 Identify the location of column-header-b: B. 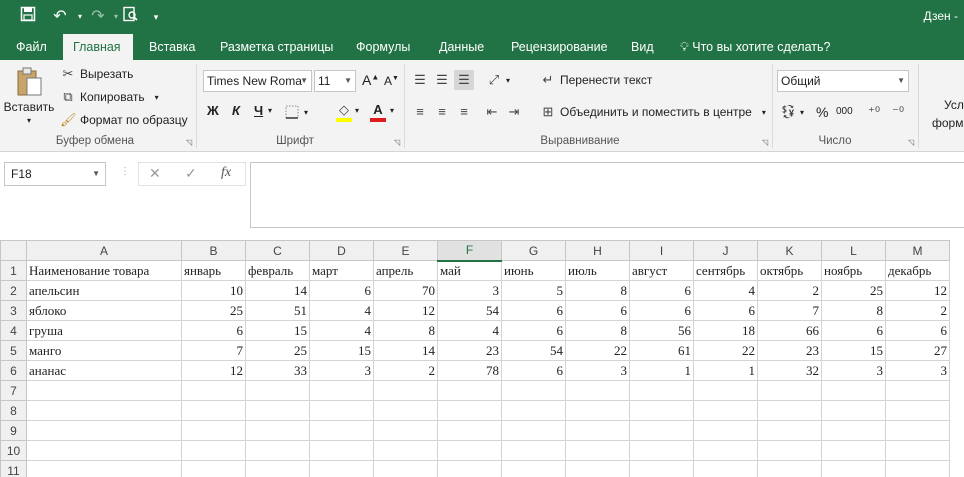
(213, 250).